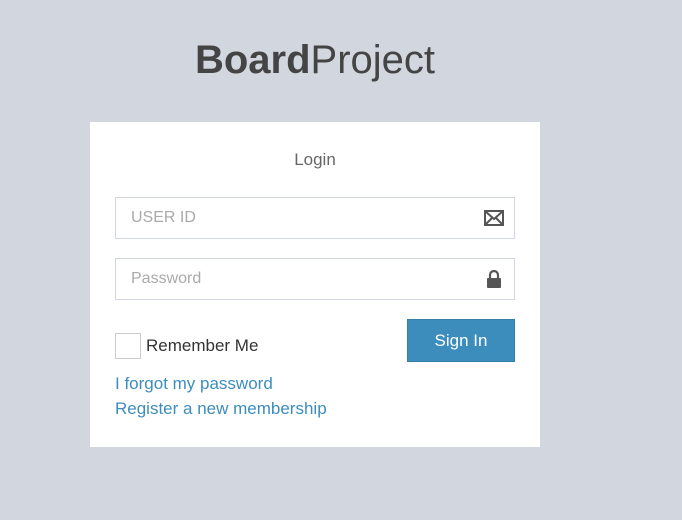  I want to click on userid-field, so click(315, 218).